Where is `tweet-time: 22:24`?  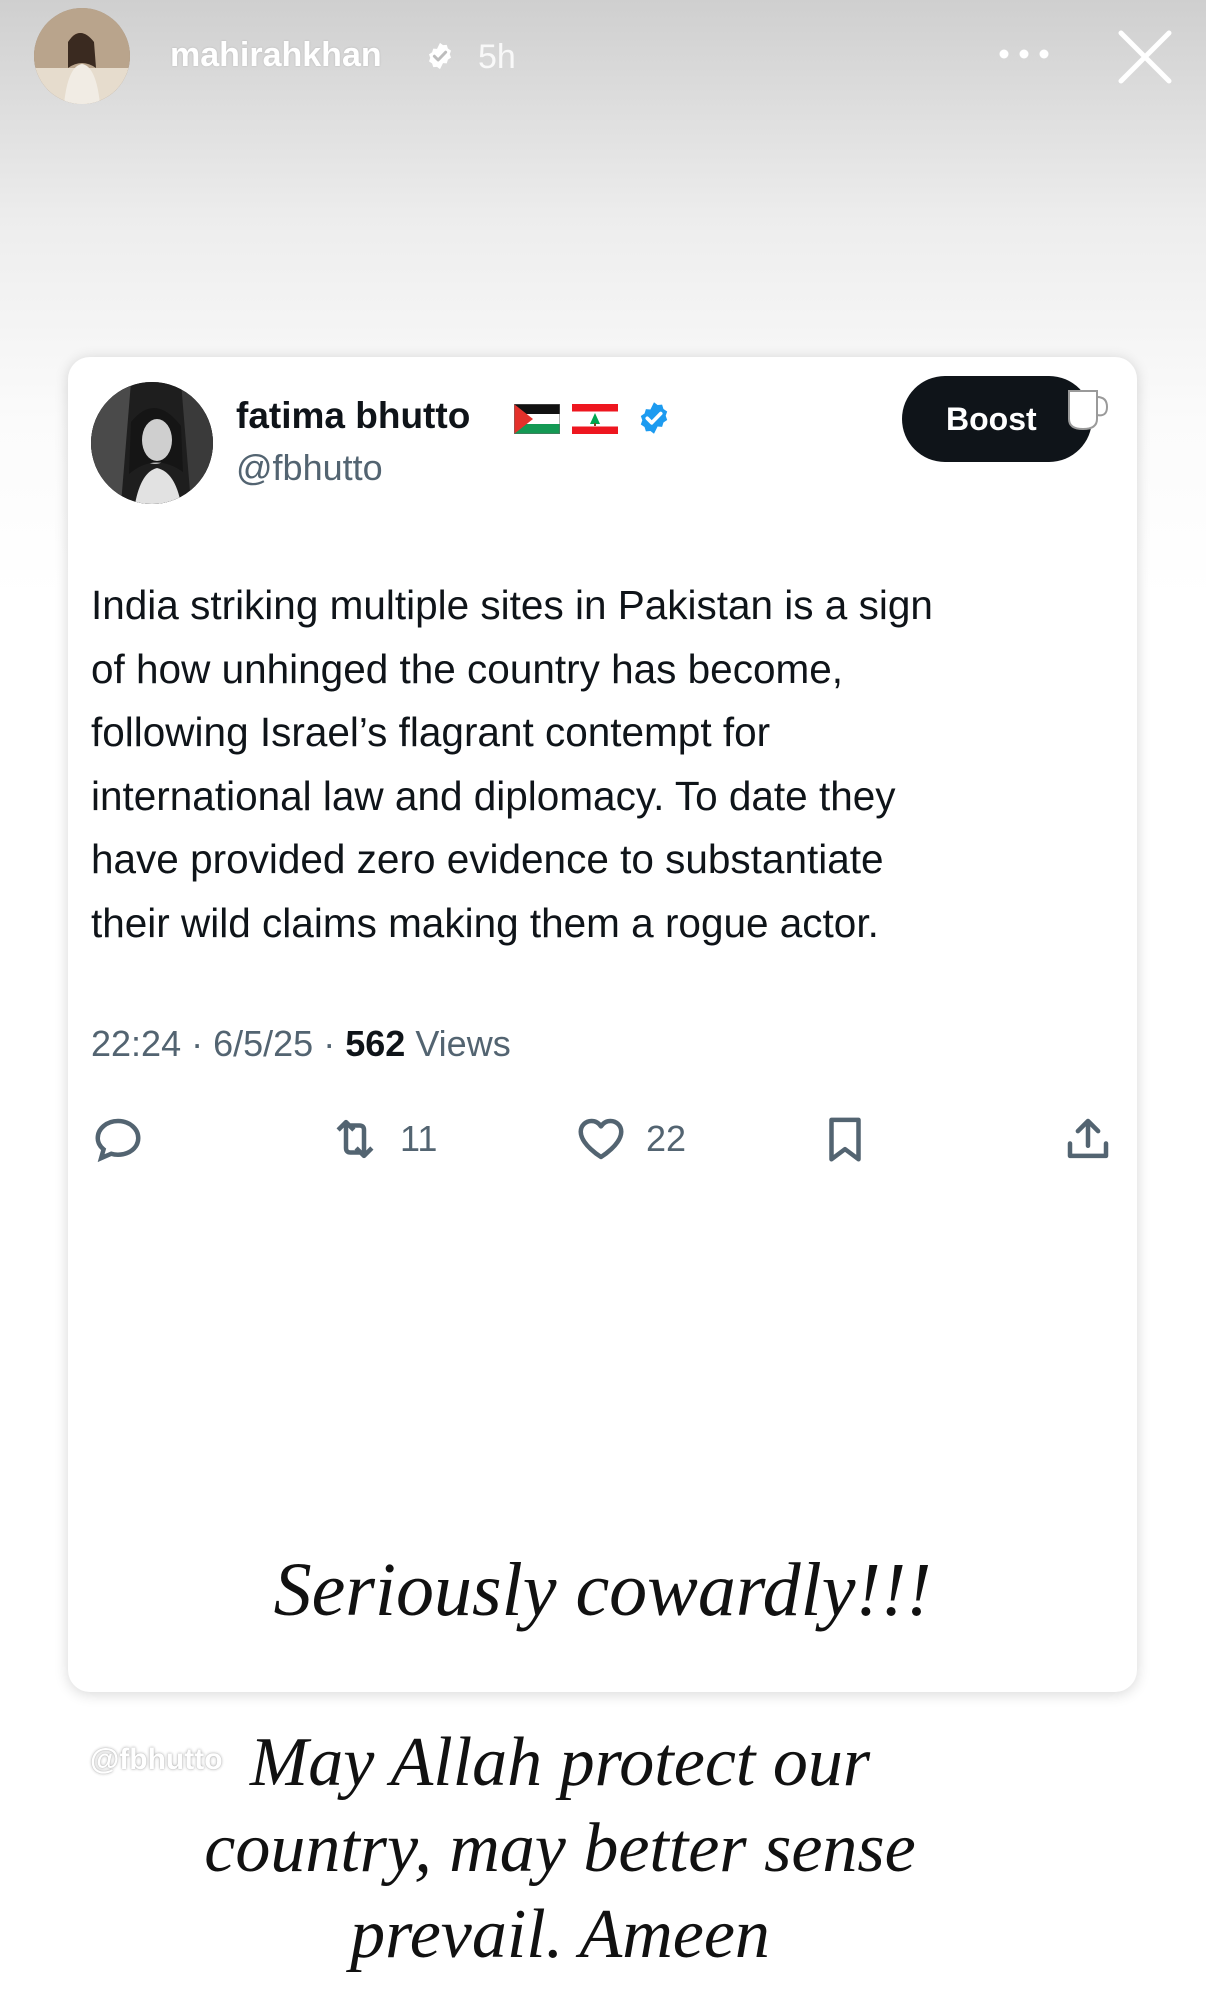 tweet-time: 22:24 is located at coordinates (136, 1043).